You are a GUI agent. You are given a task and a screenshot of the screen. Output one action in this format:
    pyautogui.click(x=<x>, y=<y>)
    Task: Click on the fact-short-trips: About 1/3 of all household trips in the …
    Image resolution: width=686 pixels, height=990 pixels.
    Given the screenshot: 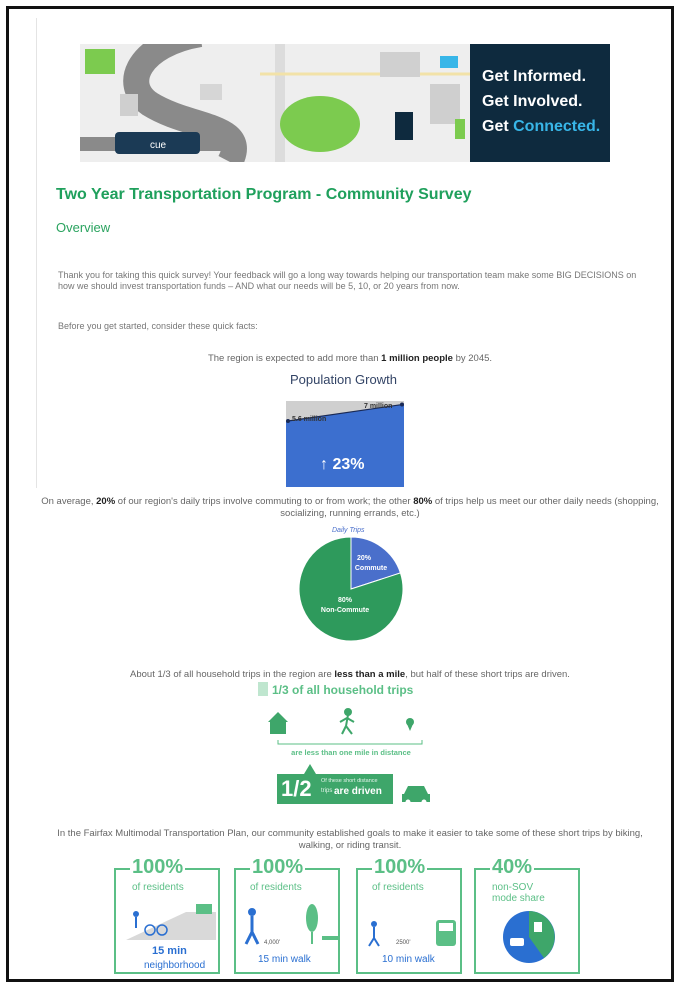 What is the action you would take?
    pyautogui.click(x=350, y=674)
    